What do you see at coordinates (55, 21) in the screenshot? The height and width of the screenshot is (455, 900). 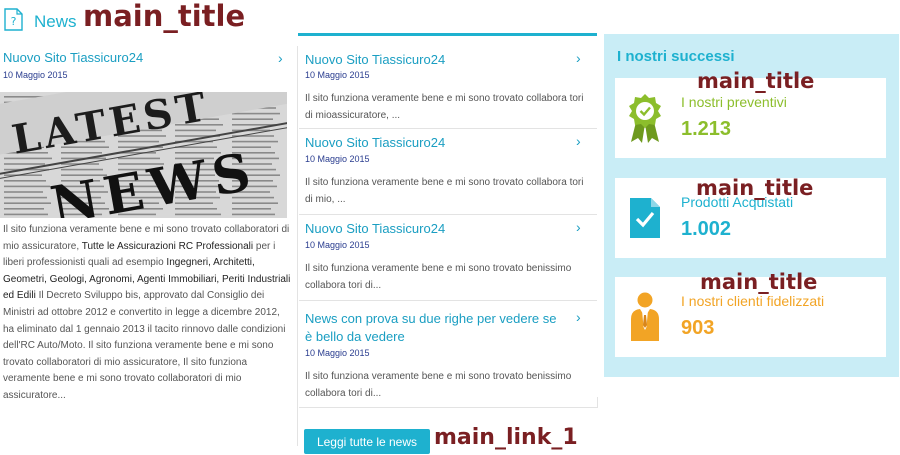 I see `page-title: News` at bounding box center [55, 21].